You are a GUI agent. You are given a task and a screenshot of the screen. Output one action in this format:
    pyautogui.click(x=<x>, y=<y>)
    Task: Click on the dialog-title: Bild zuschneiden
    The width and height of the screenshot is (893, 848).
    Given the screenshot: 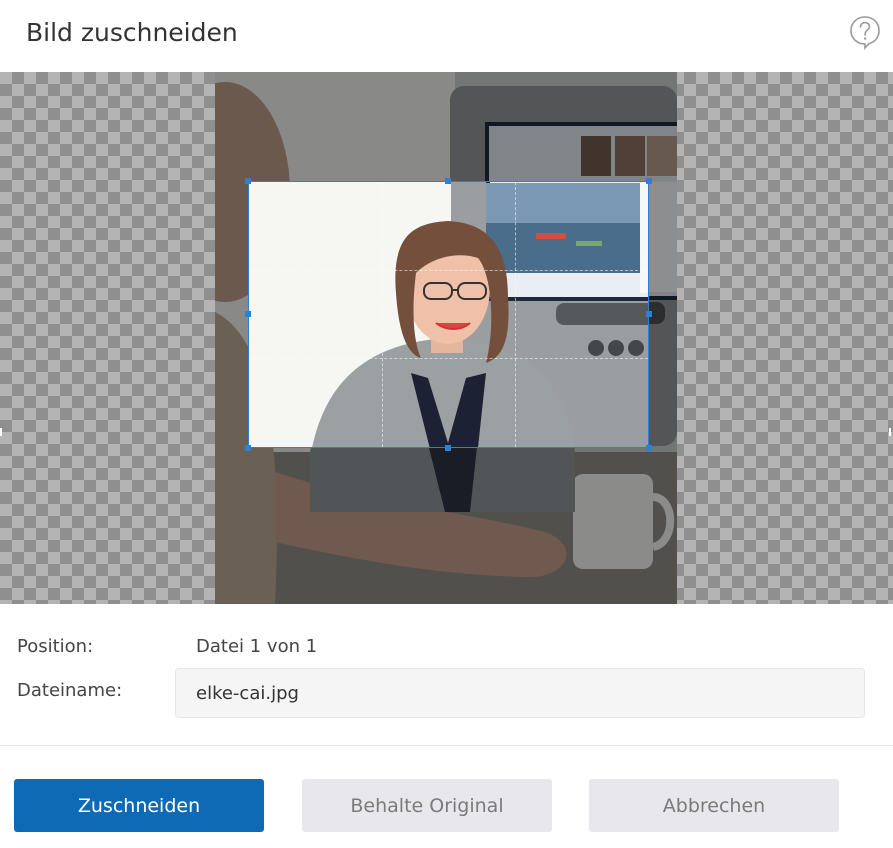 What is the action you would take?
    pyautogui.click(x=132, y=32)
    